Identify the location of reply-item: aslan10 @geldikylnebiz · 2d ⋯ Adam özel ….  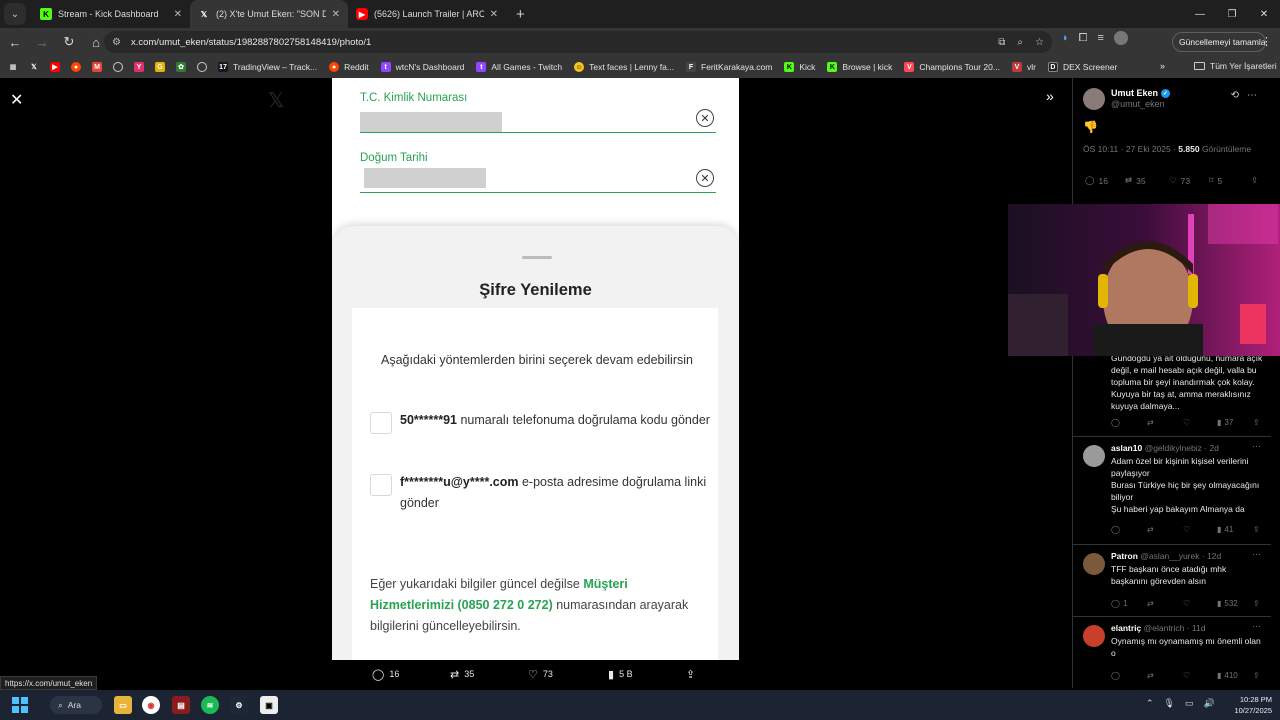
(1172, 490).